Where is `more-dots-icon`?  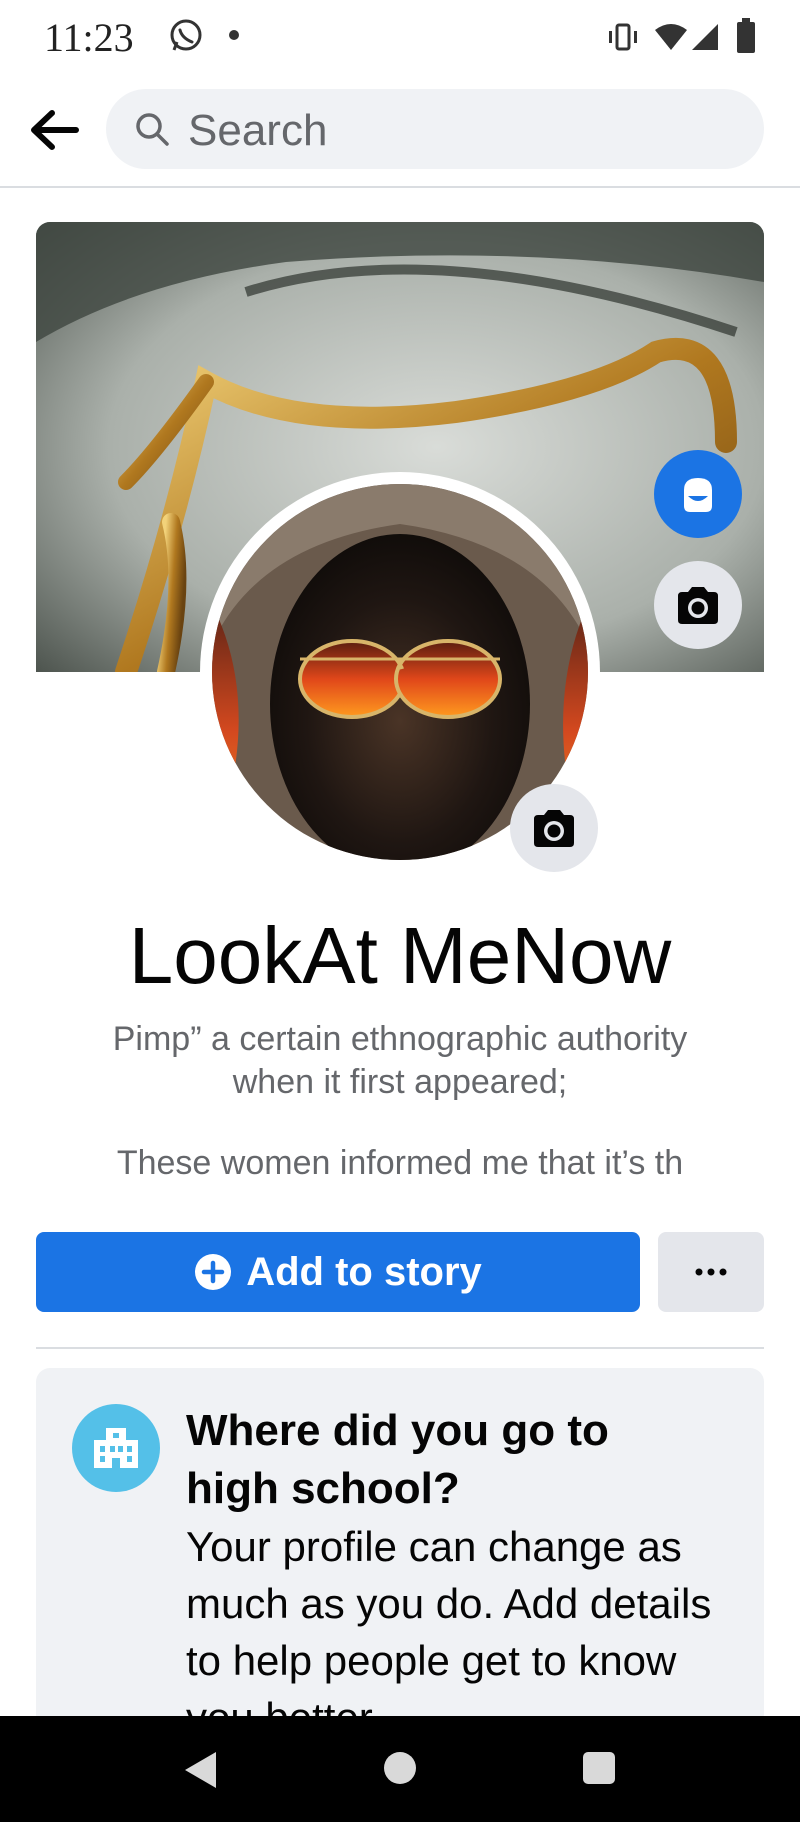
more-dots-icon is located at coordinates (711, 1272).